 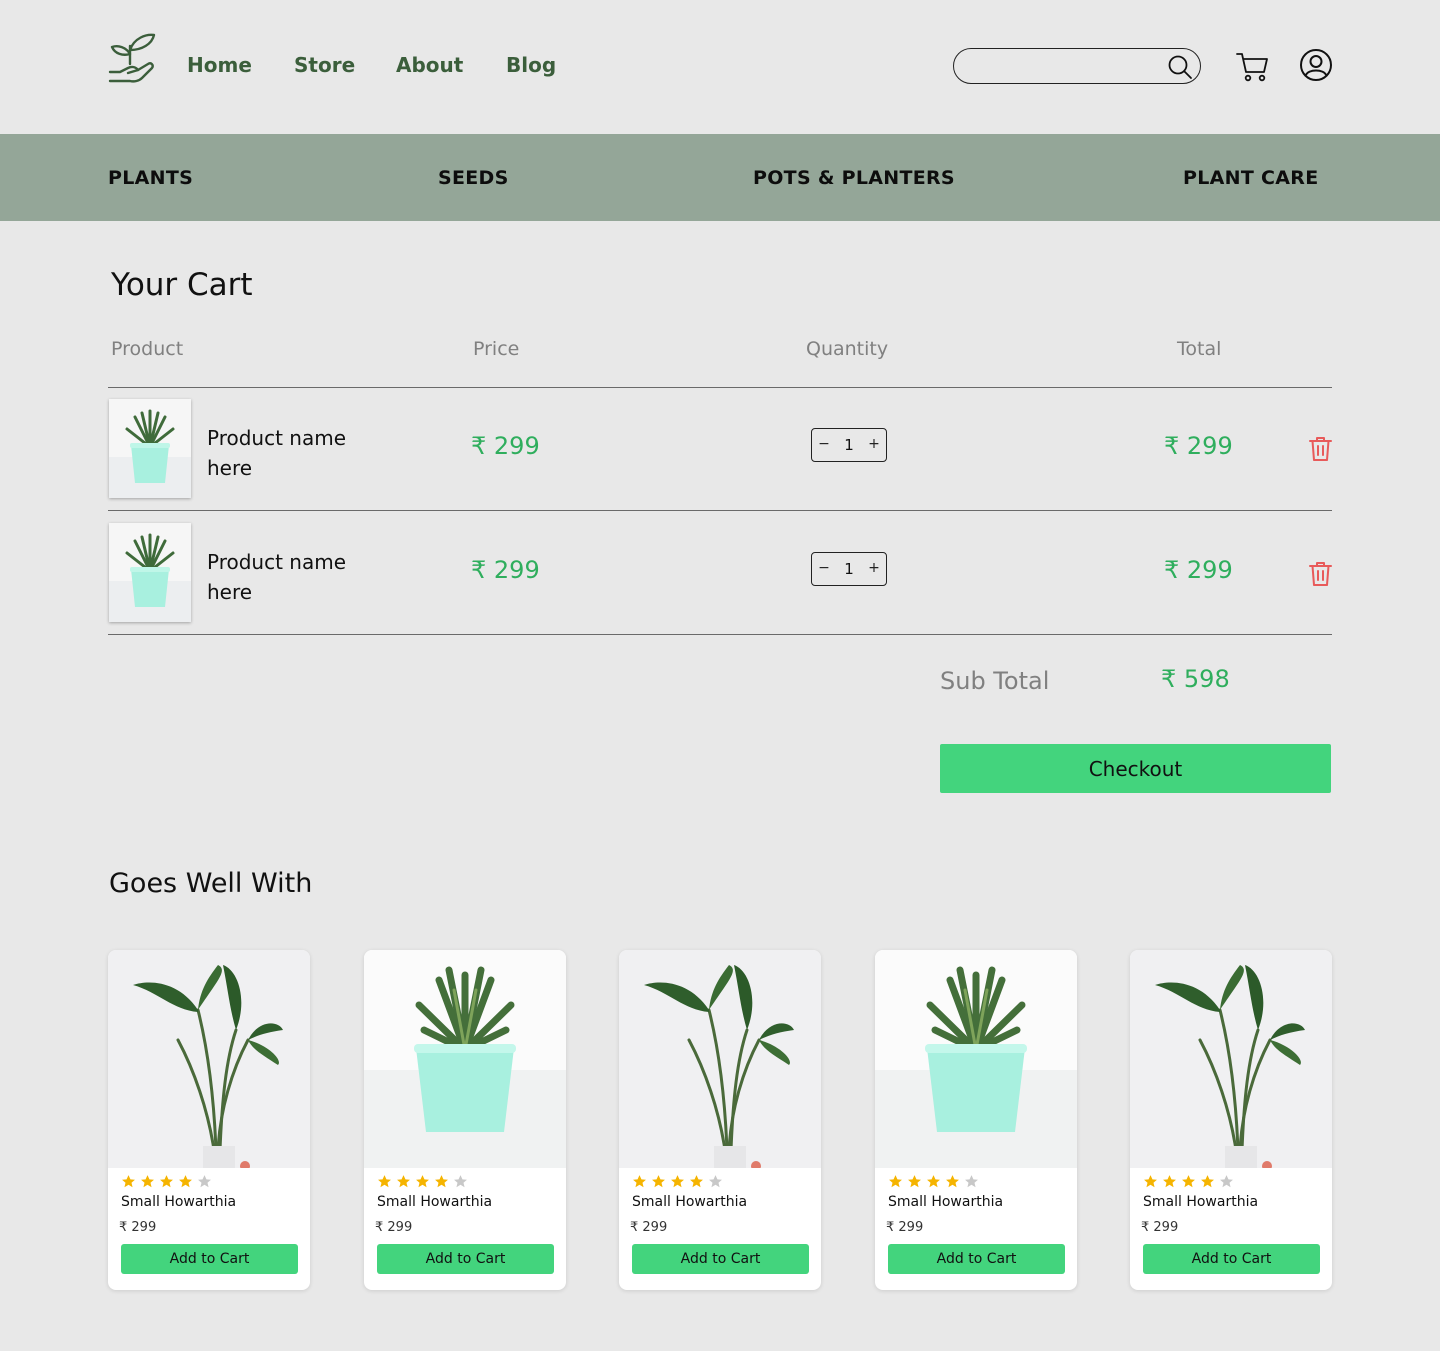 I want to click on nav-blog: Blog, so click(x=531, y=65).